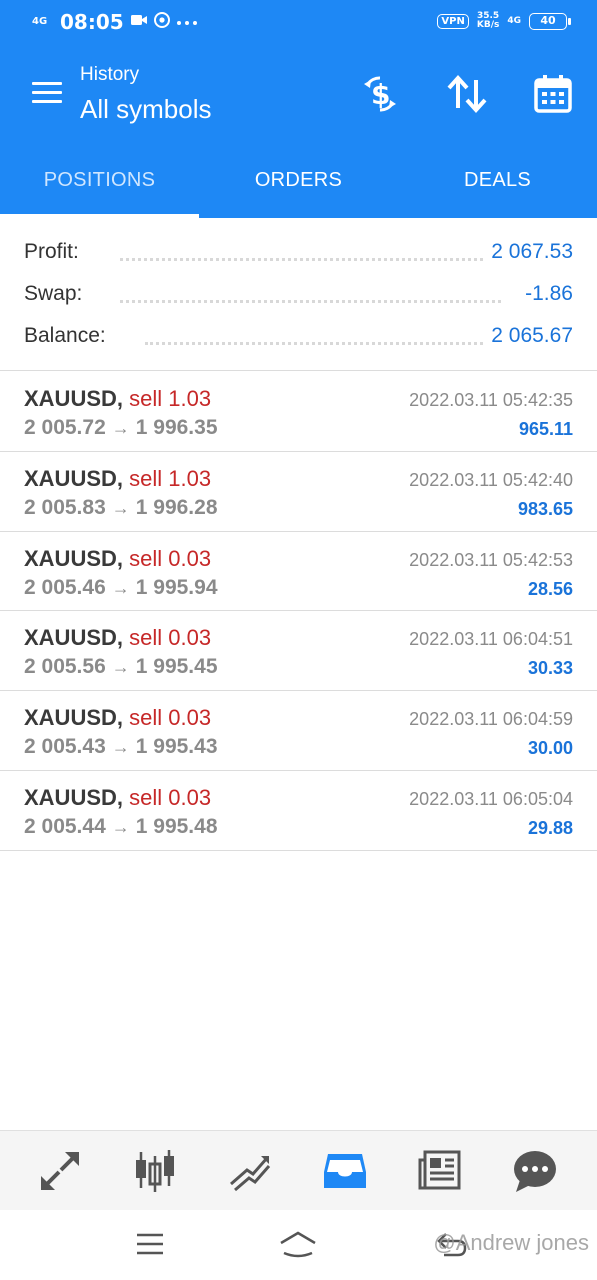 Image resolution: width=597 pixels, height=1280 pixels. I want to click on deal-profit: 28.56, so click(550, 588).